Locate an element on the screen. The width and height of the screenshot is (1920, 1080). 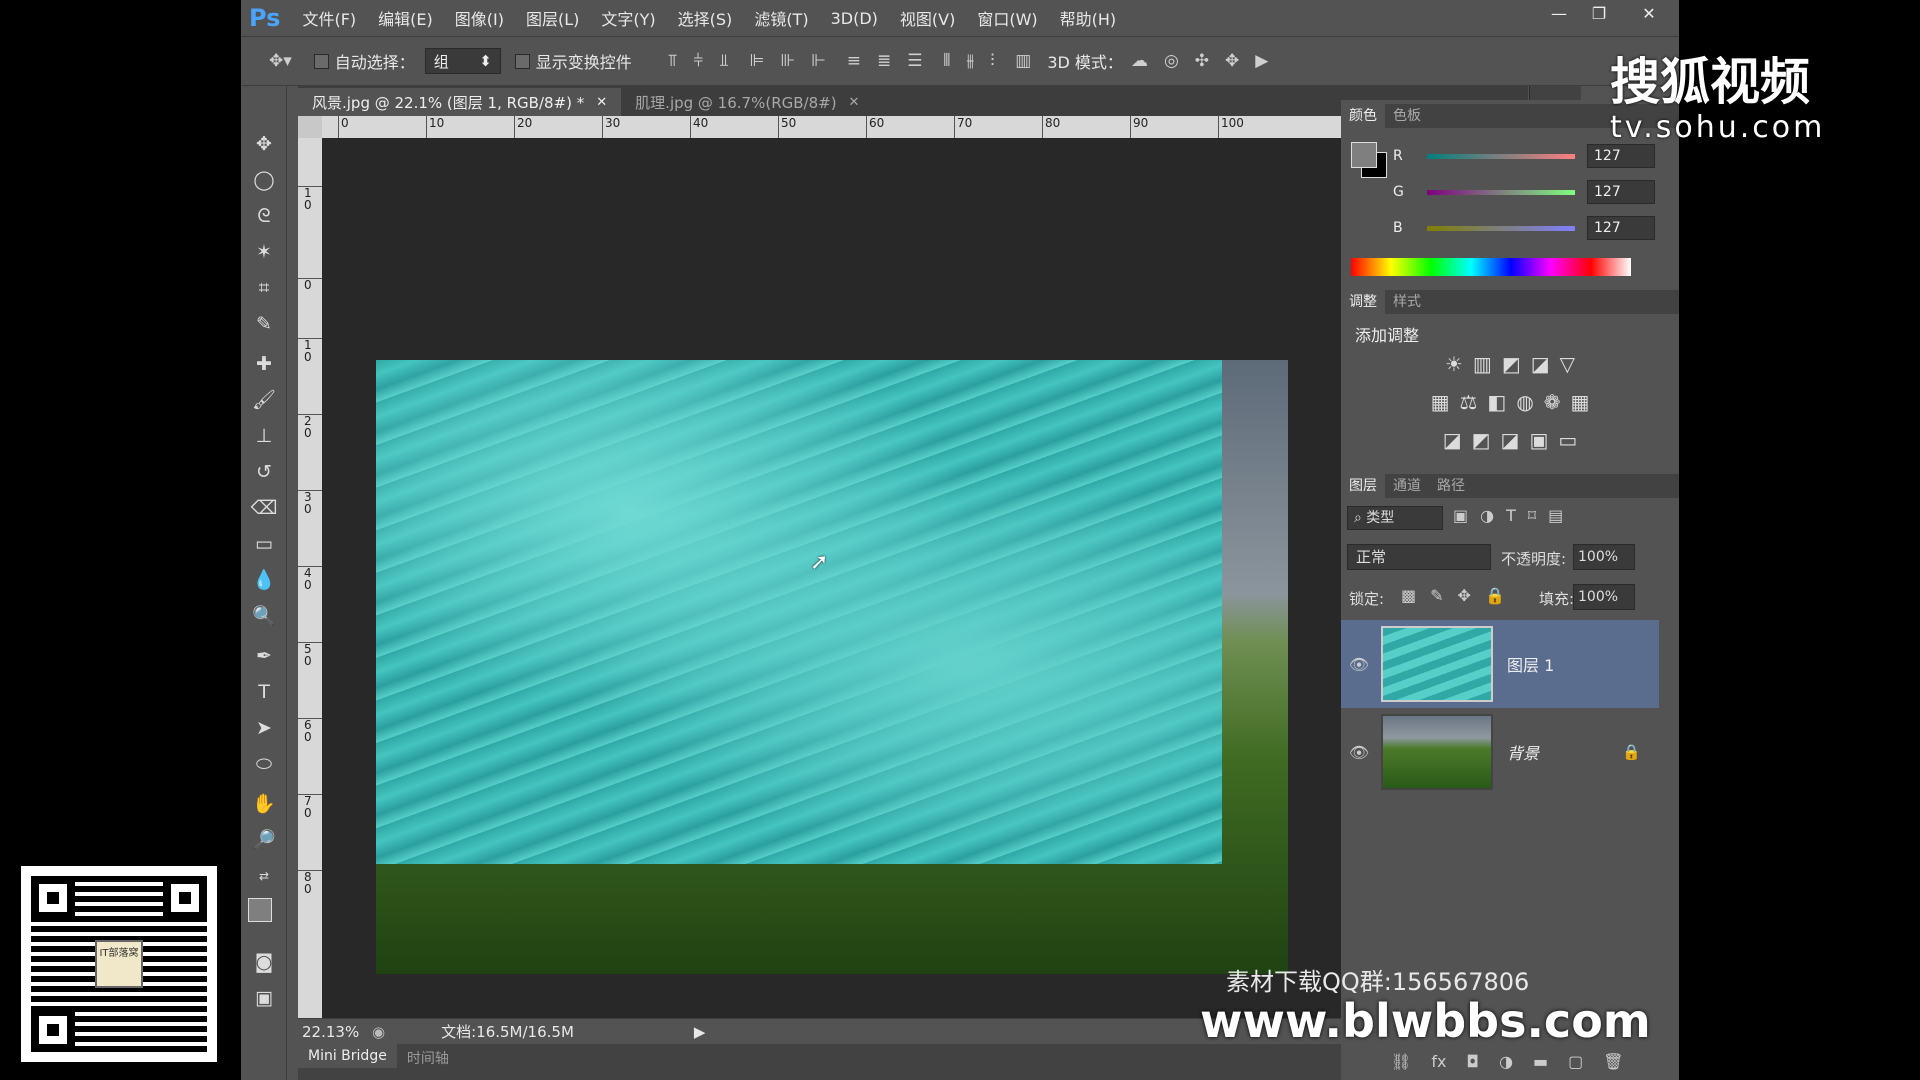
menu-help: 帮助(H) is located at coordinates (1088, 18).